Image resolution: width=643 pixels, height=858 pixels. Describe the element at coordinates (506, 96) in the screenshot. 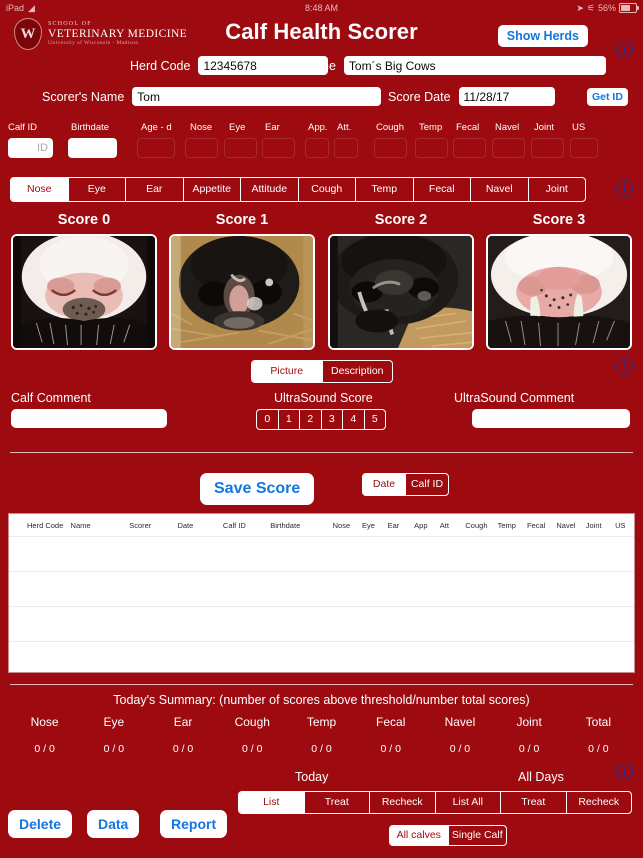

I see `score-date-input` at that location.